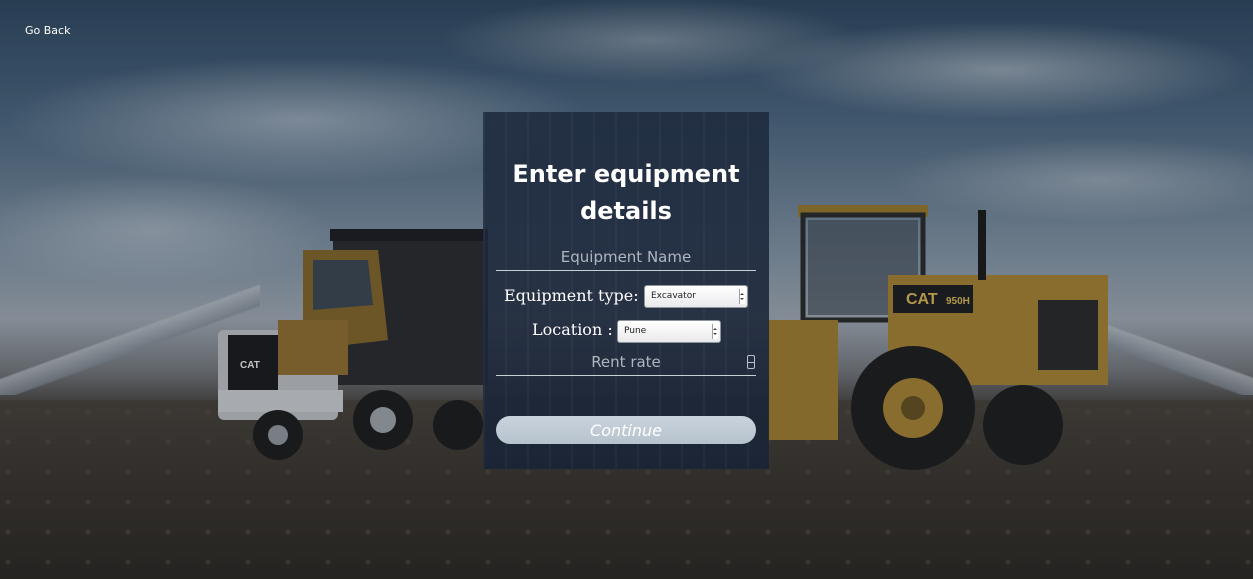  I want to click on form-title: Enter equipment details, so click(626, 192).